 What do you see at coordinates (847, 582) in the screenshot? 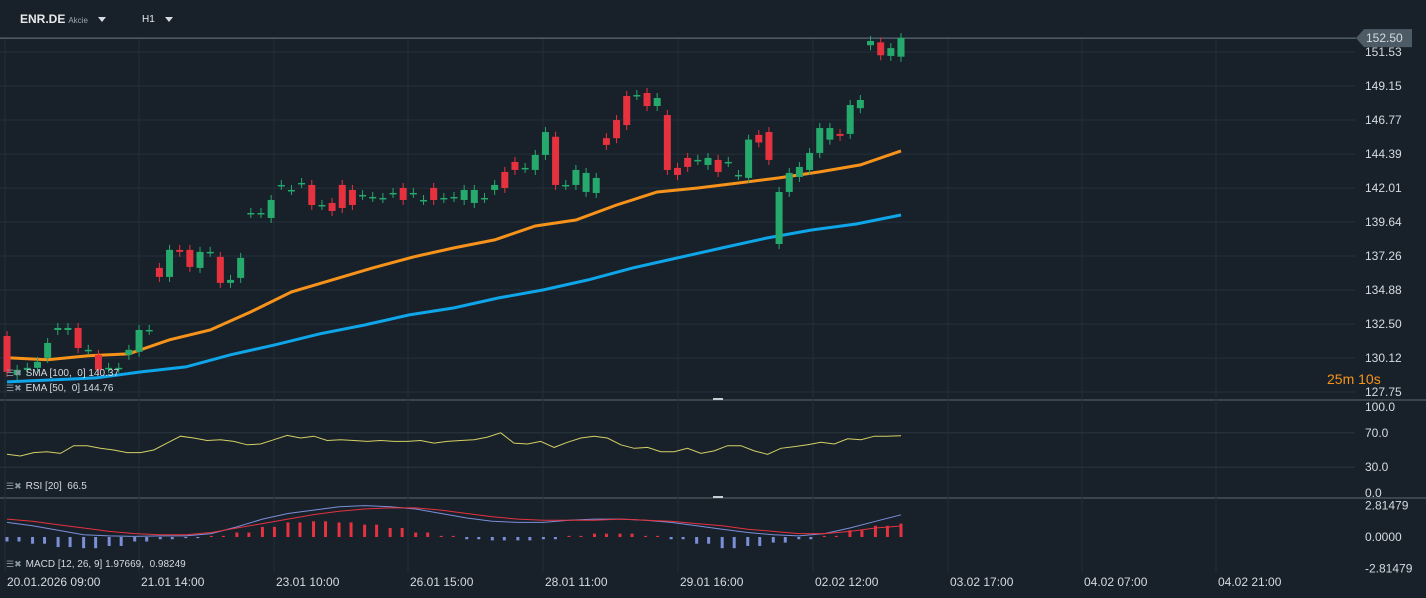
I see `time-tick-label: 02.02 12:00` at bounding box center [847, 582].